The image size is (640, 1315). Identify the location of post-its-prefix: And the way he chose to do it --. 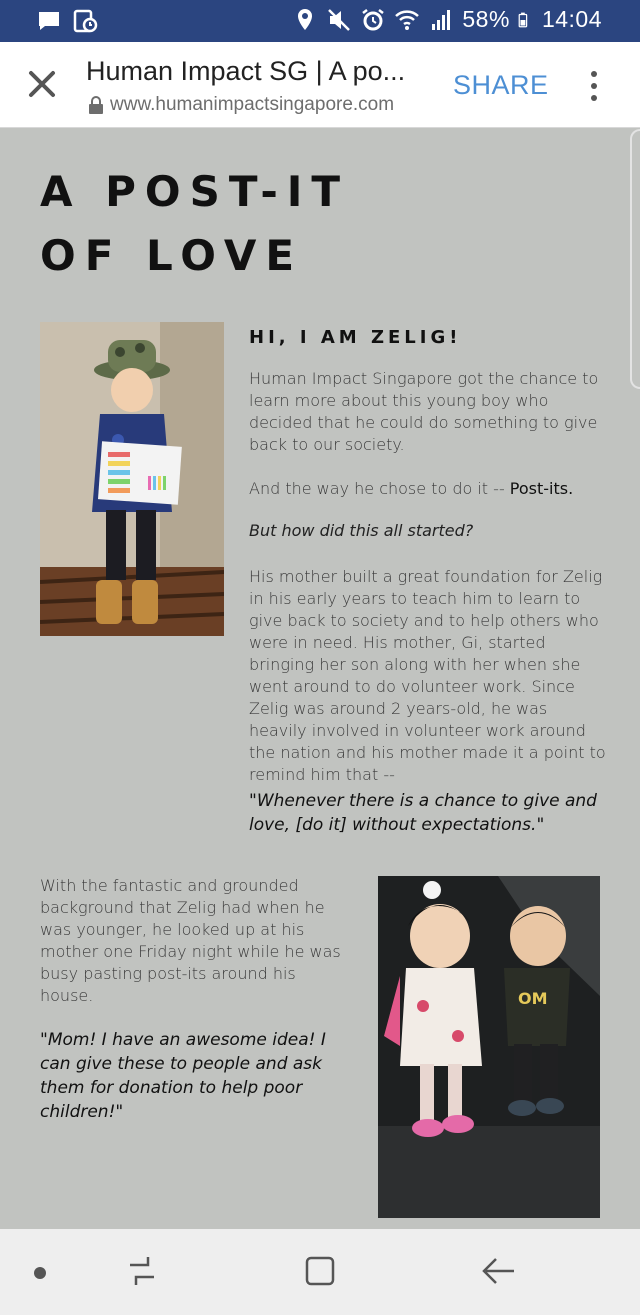
(379, 488).